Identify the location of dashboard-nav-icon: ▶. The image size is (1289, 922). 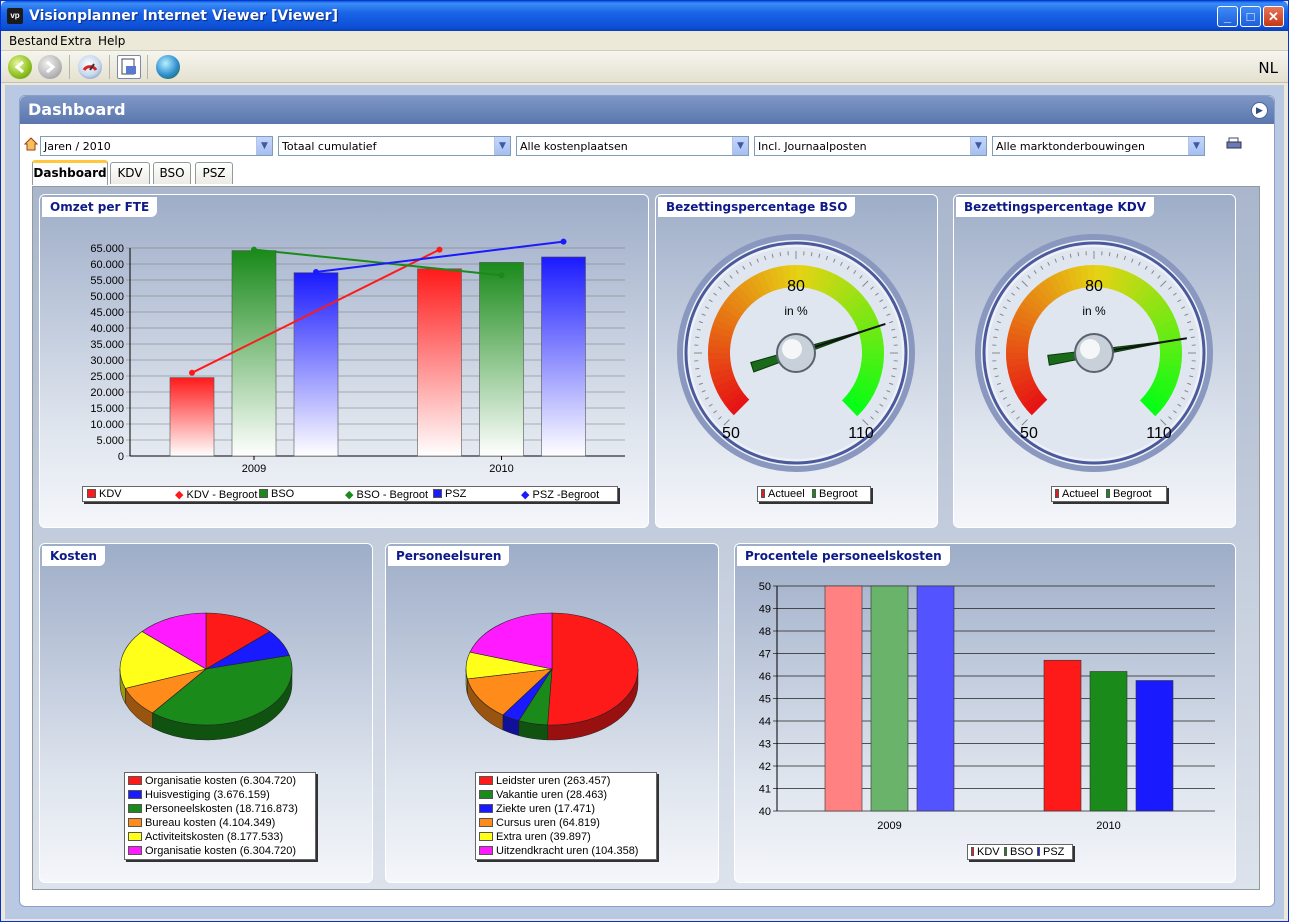
(1259, 110).